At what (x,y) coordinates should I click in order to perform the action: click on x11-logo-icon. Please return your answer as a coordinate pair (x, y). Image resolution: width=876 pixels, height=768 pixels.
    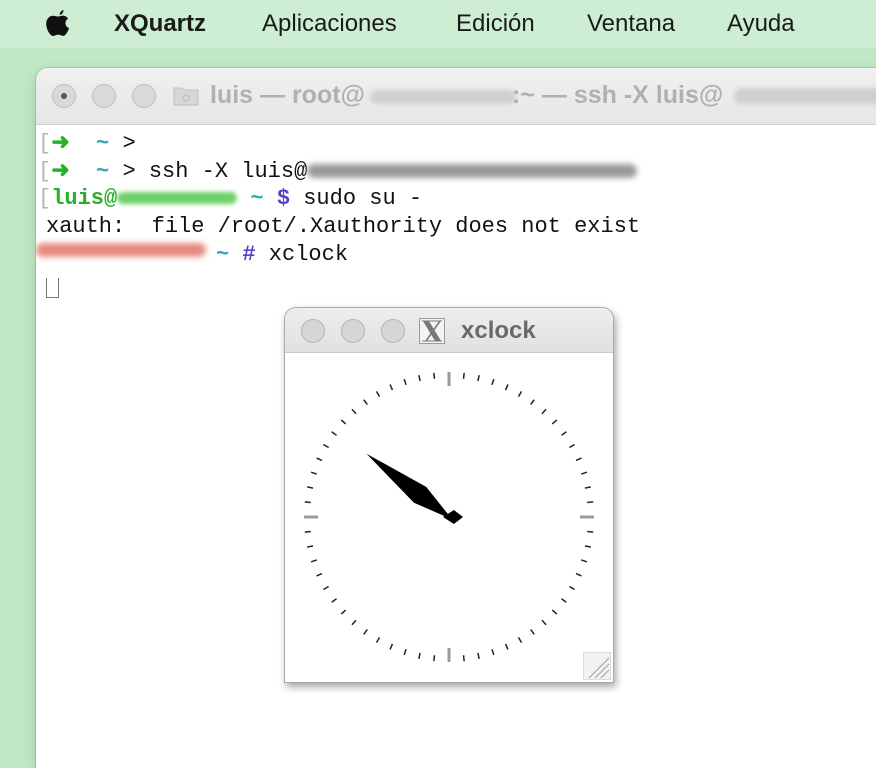
    Looking at the image, I should click on (432, 331).